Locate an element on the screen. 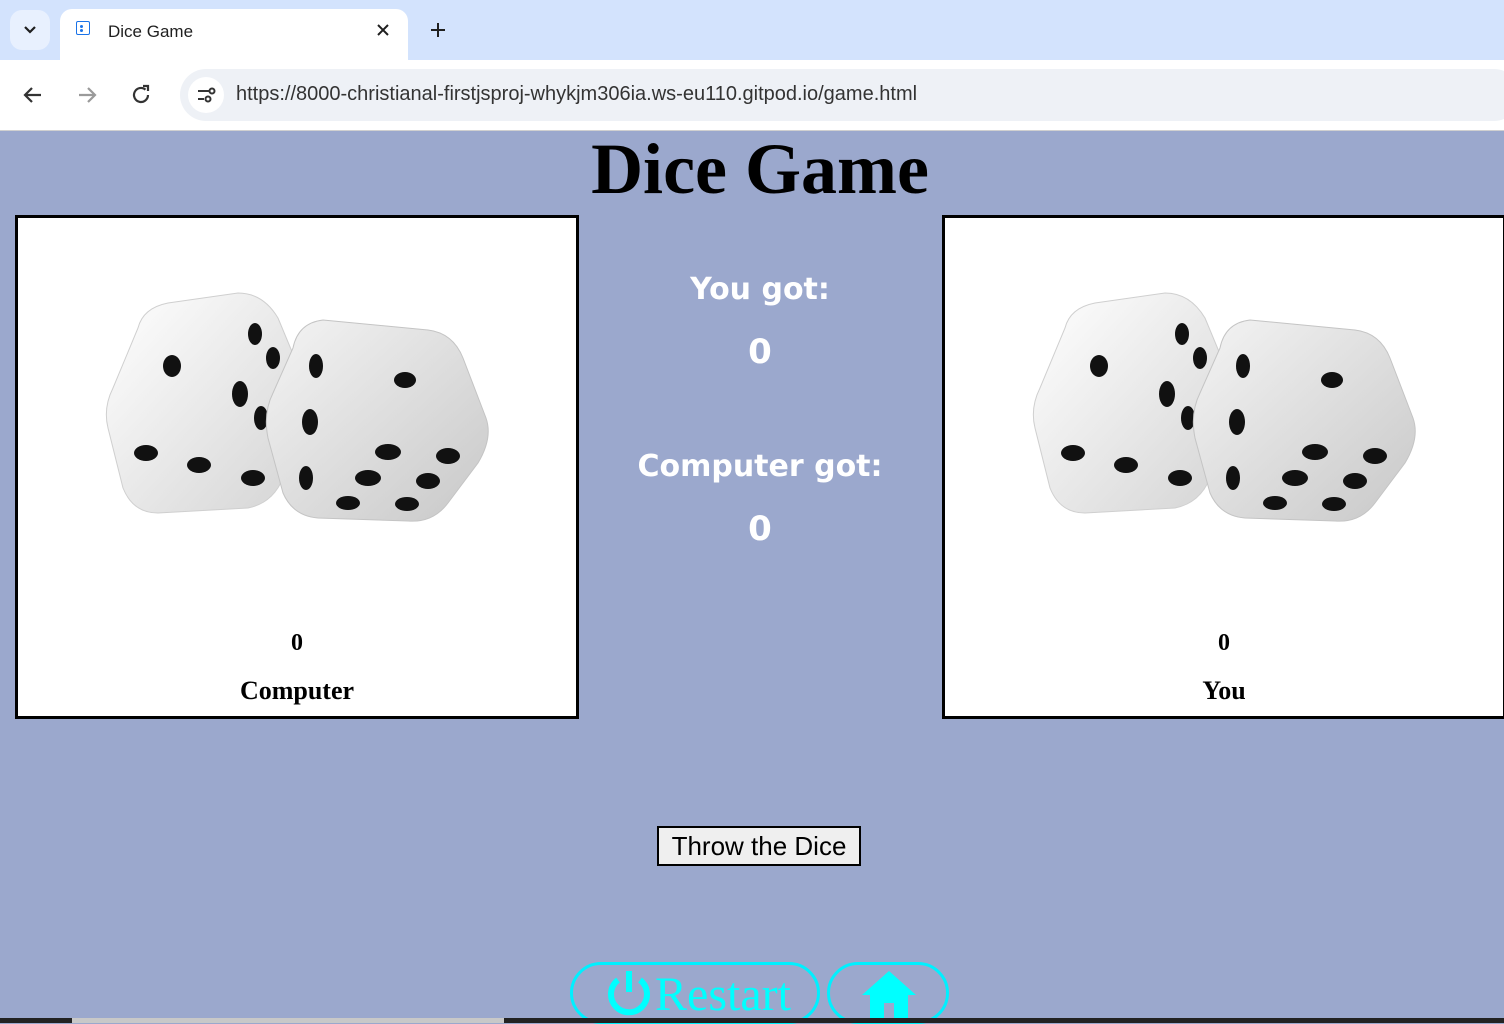 This screenshot has width=1504, height=1024. chevron-down-icon is located at coordinates (30, 30).